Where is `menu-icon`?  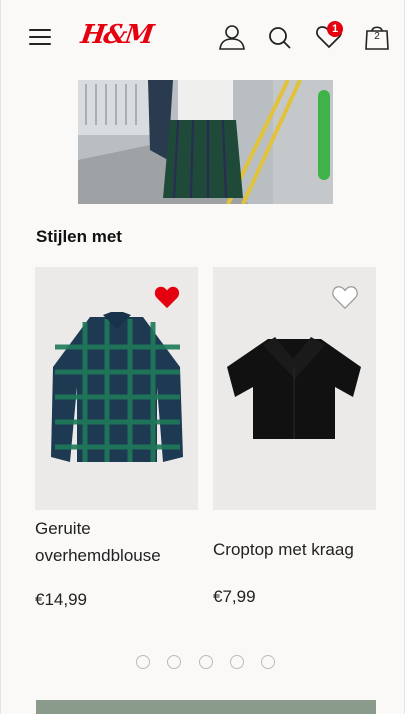 menu-icon is located at coordinates (41, 38).